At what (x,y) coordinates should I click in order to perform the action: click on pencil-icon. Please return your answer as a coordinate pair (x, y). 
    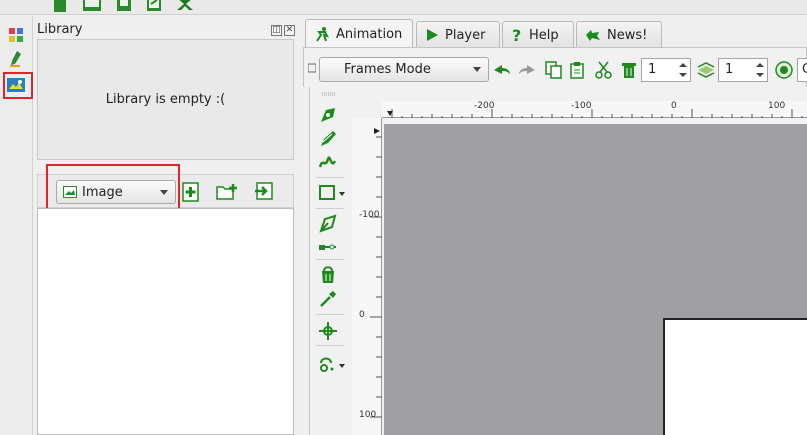
    Looking at the image, I should click on (328, 138).